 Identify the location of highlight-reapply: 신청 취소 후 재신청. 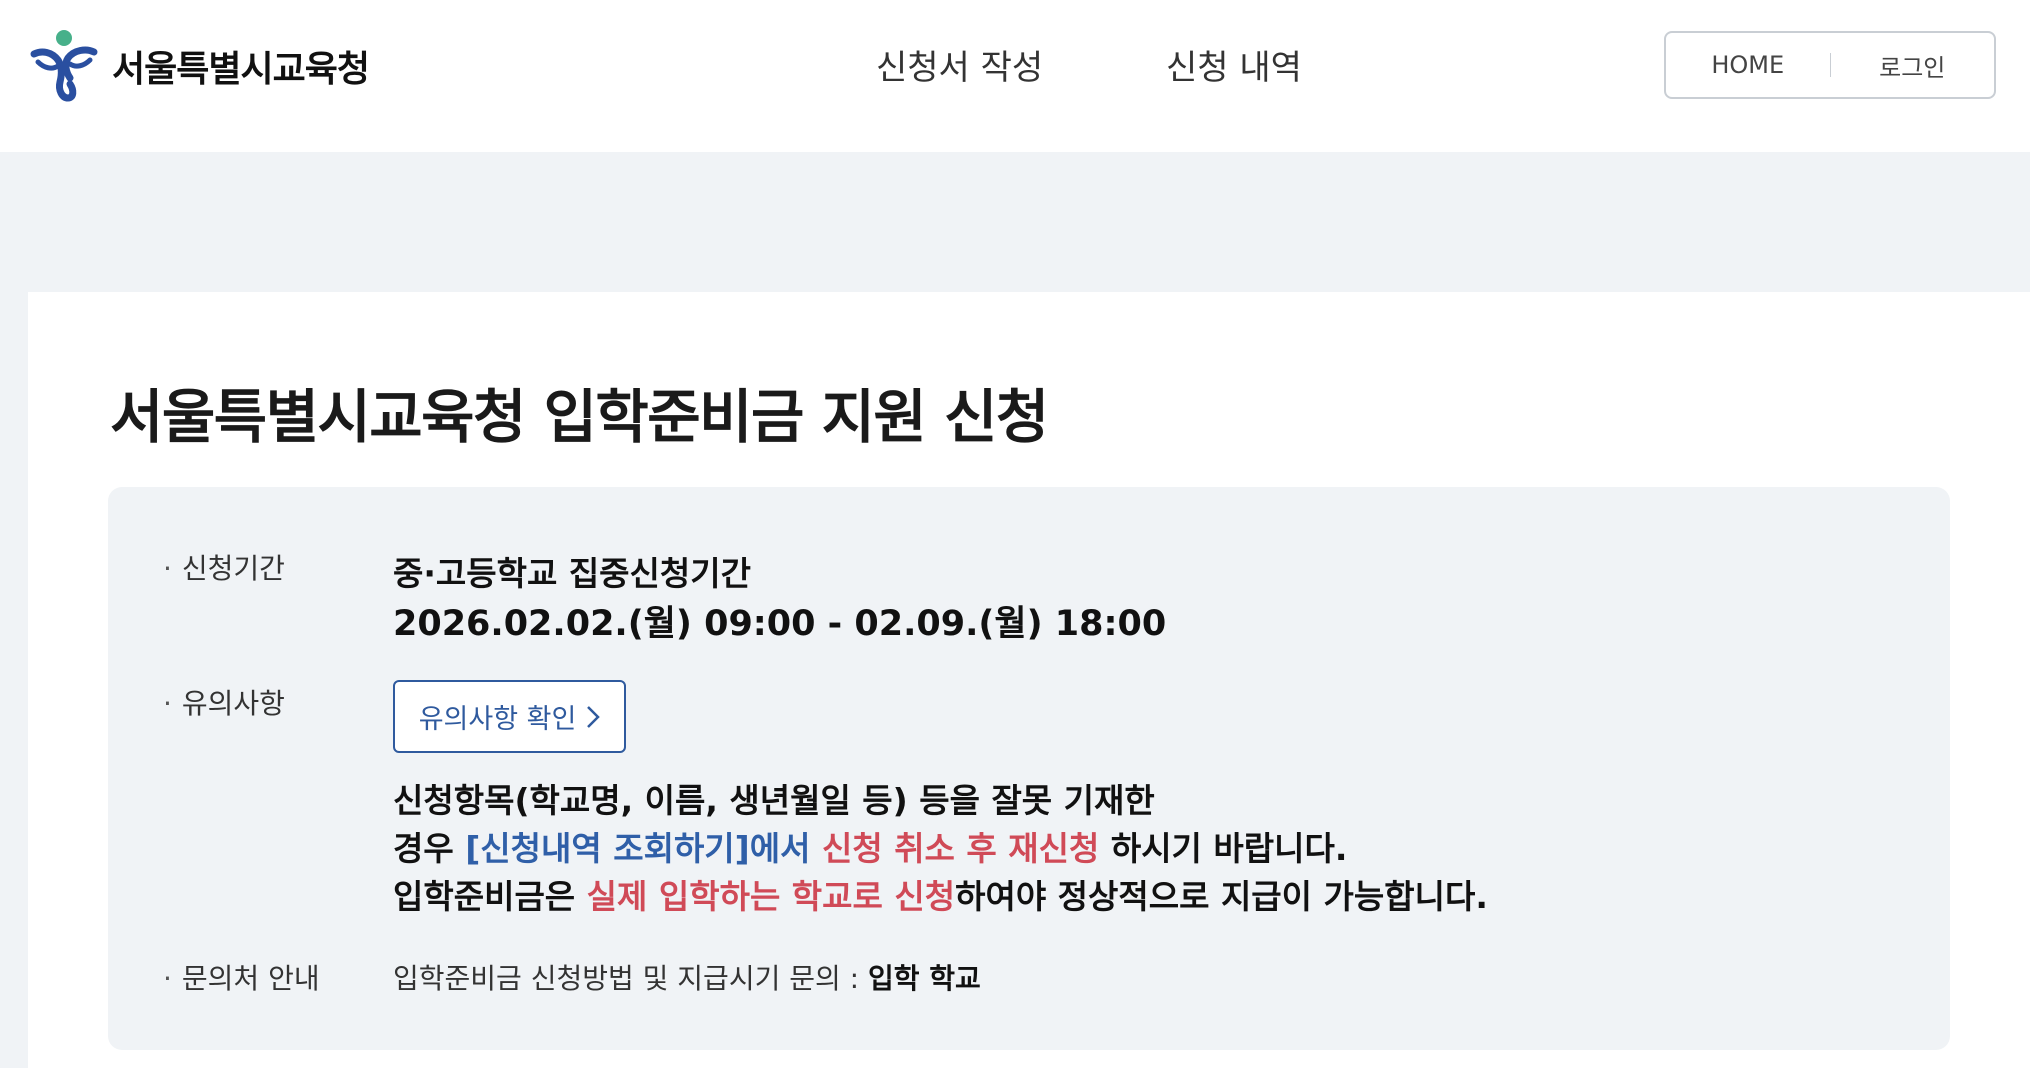
(960, 848).